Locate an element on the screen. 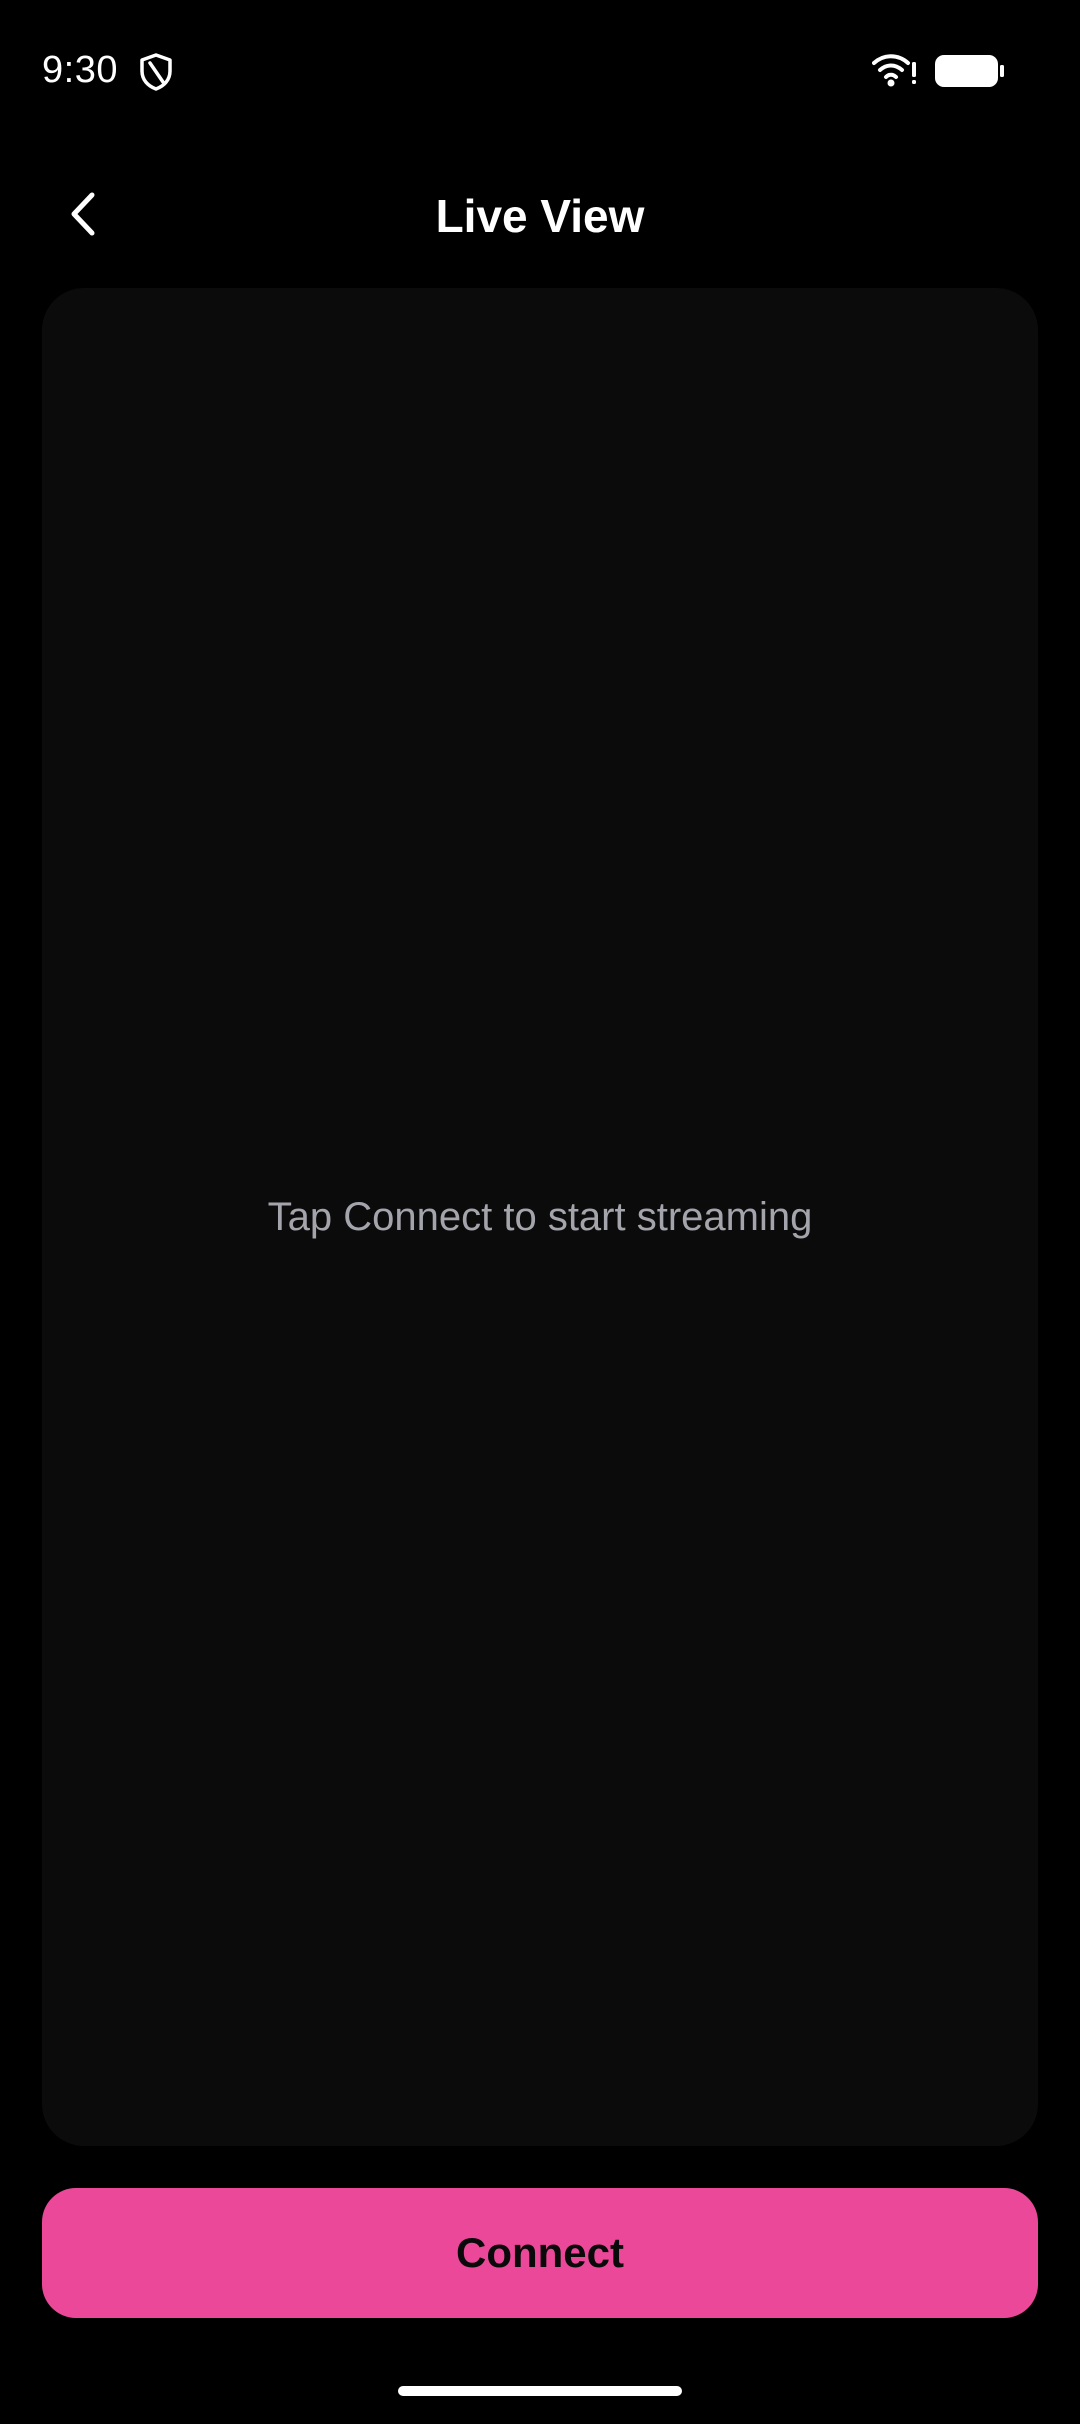 Image resolution: width=1080 pixels, height=2424 pixels. top-app-bar: Live View is located at coordinates (540, 215).